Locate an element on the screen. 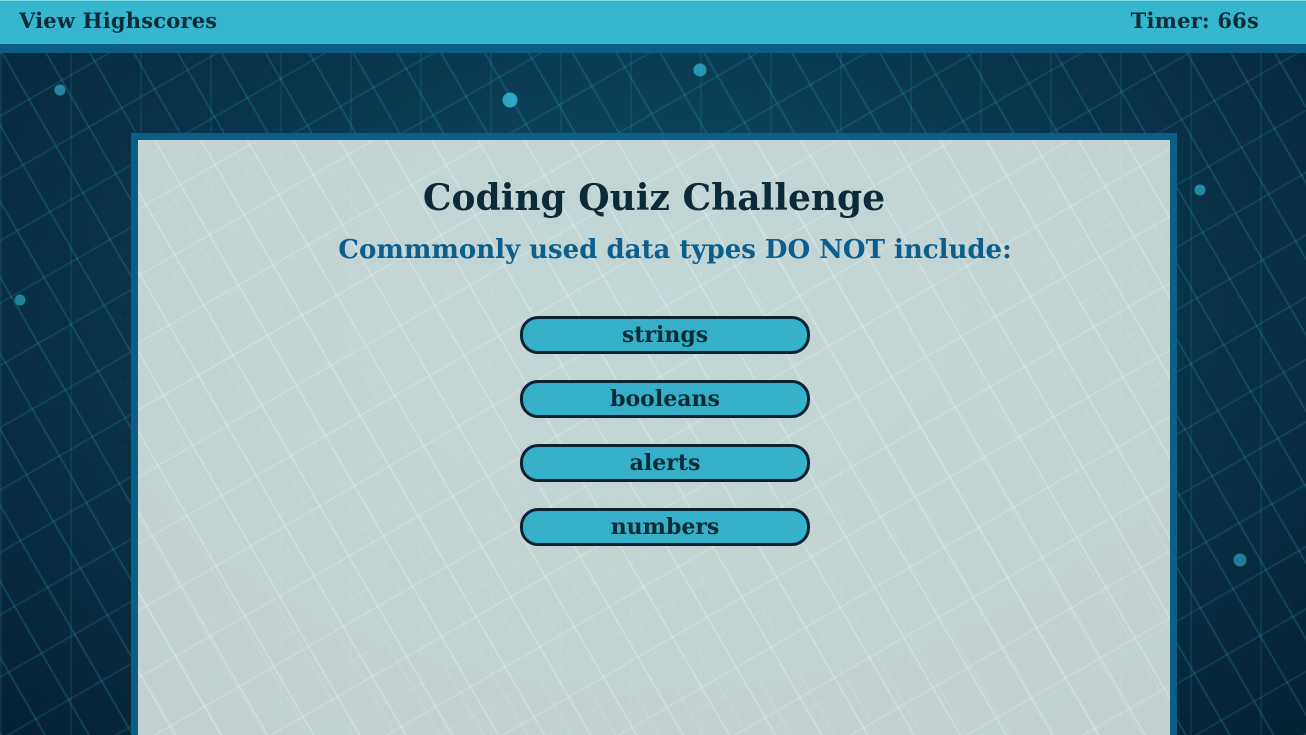 The width and height of the screenshot is (1306, 735). view-highscores-link: View Highscores is located at coordinates (118, 20).